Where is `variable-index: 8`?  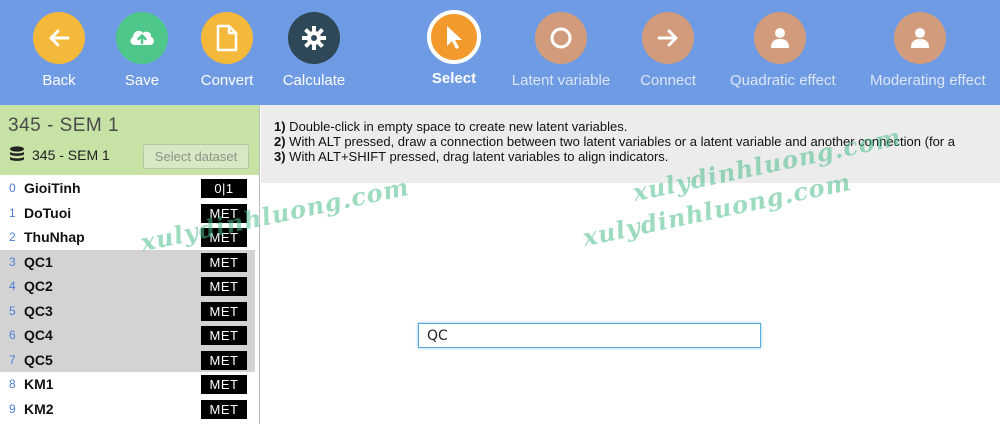
variable-index: 8 is located at coordinates (12, 384).